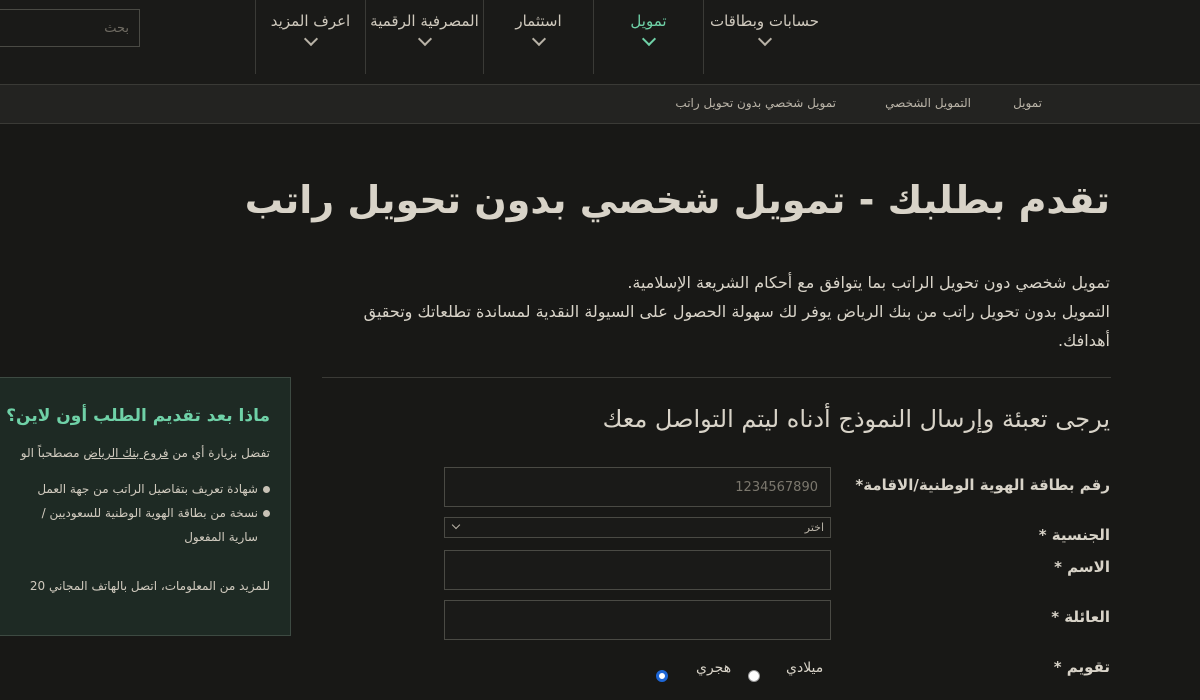  Describe the element at coordinates (149, 513) in the screenshot. I see `info-doc-2-text: نسخة من بطاقة الهوية الوطنية للسعوديين /` at that location.